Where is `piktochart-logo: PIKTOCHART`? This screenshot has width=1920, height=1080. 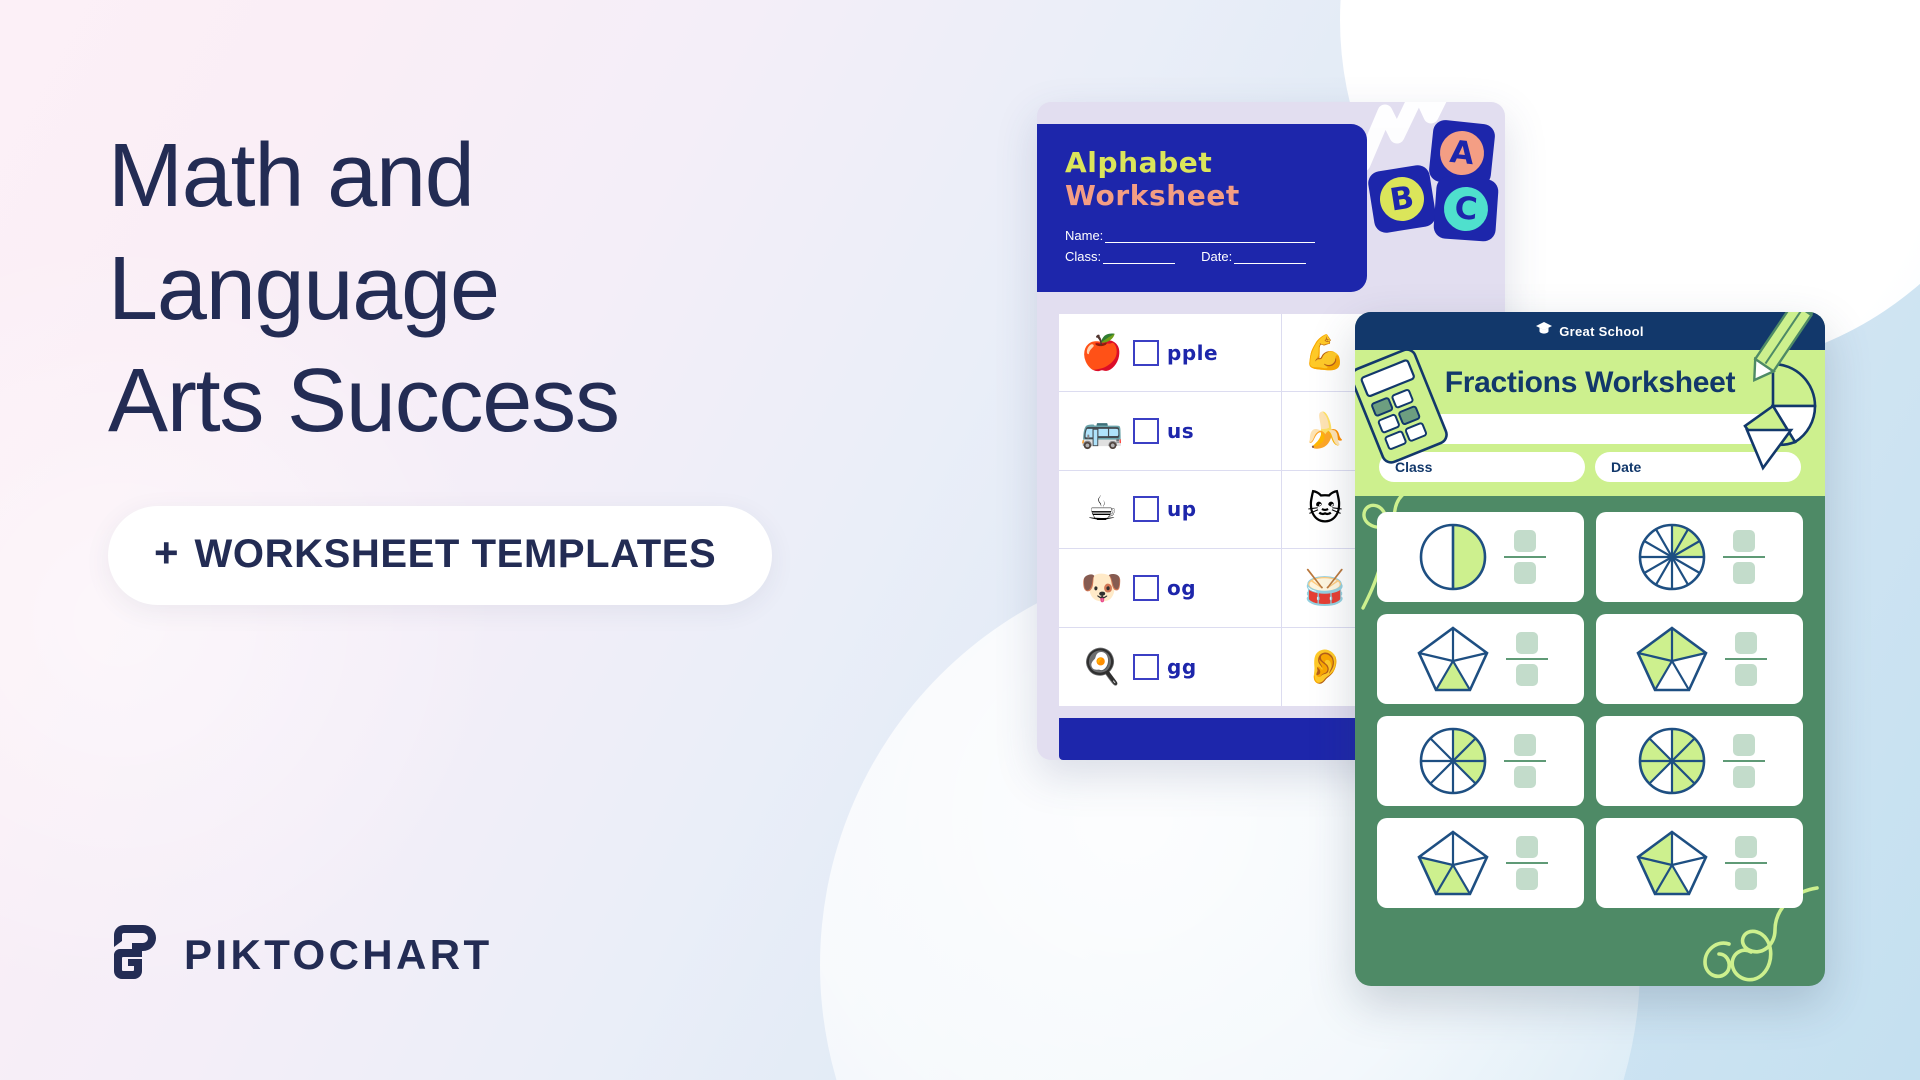
piktochart-logo: PIKTOCHART is located at coordinates (301, 954).